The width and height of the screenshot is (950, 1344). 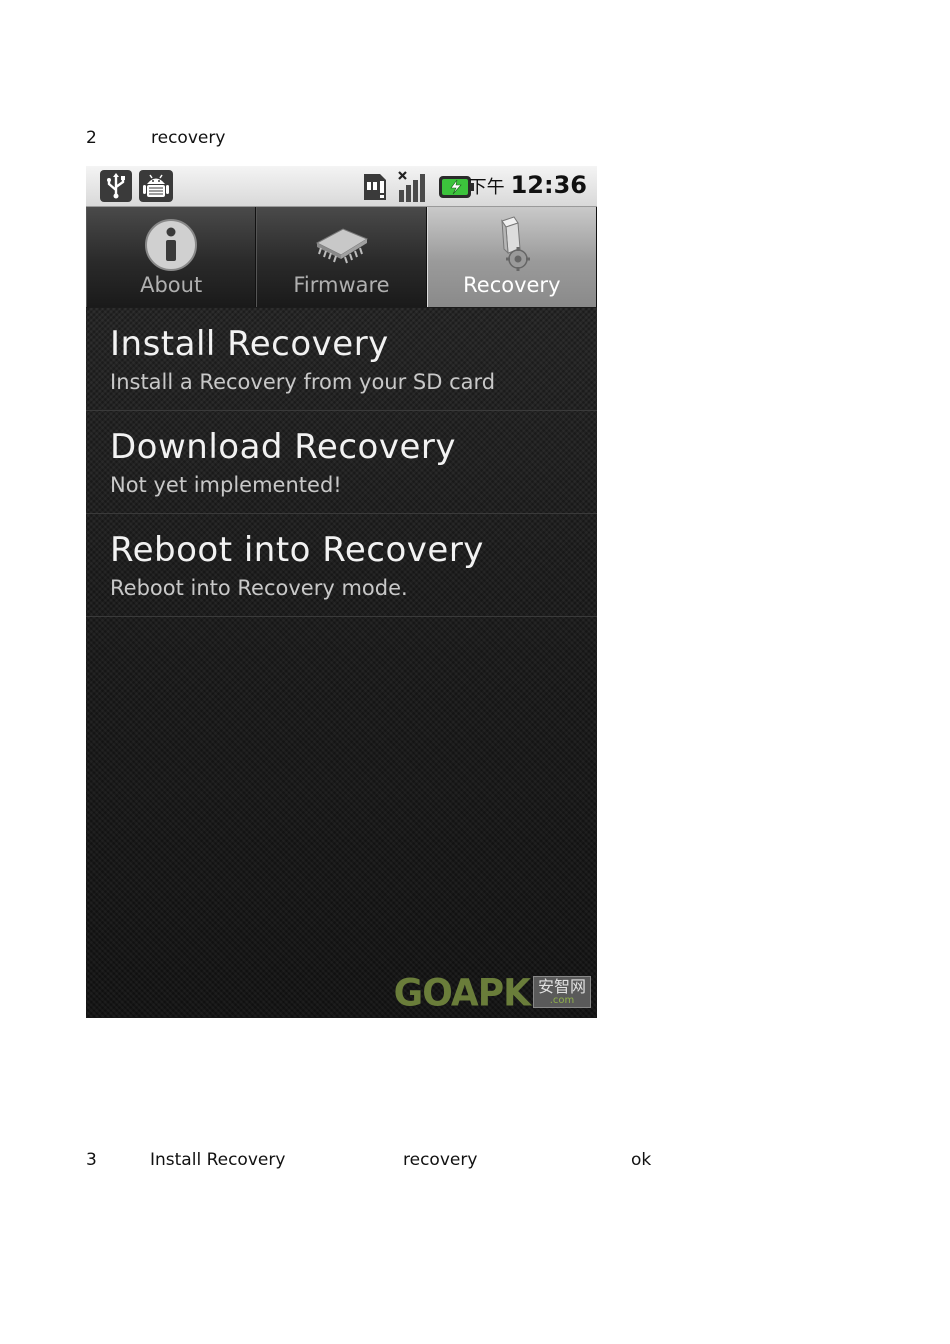 I want to click on watermark-badge: 安智网 .com, so click(x=561, y=992).